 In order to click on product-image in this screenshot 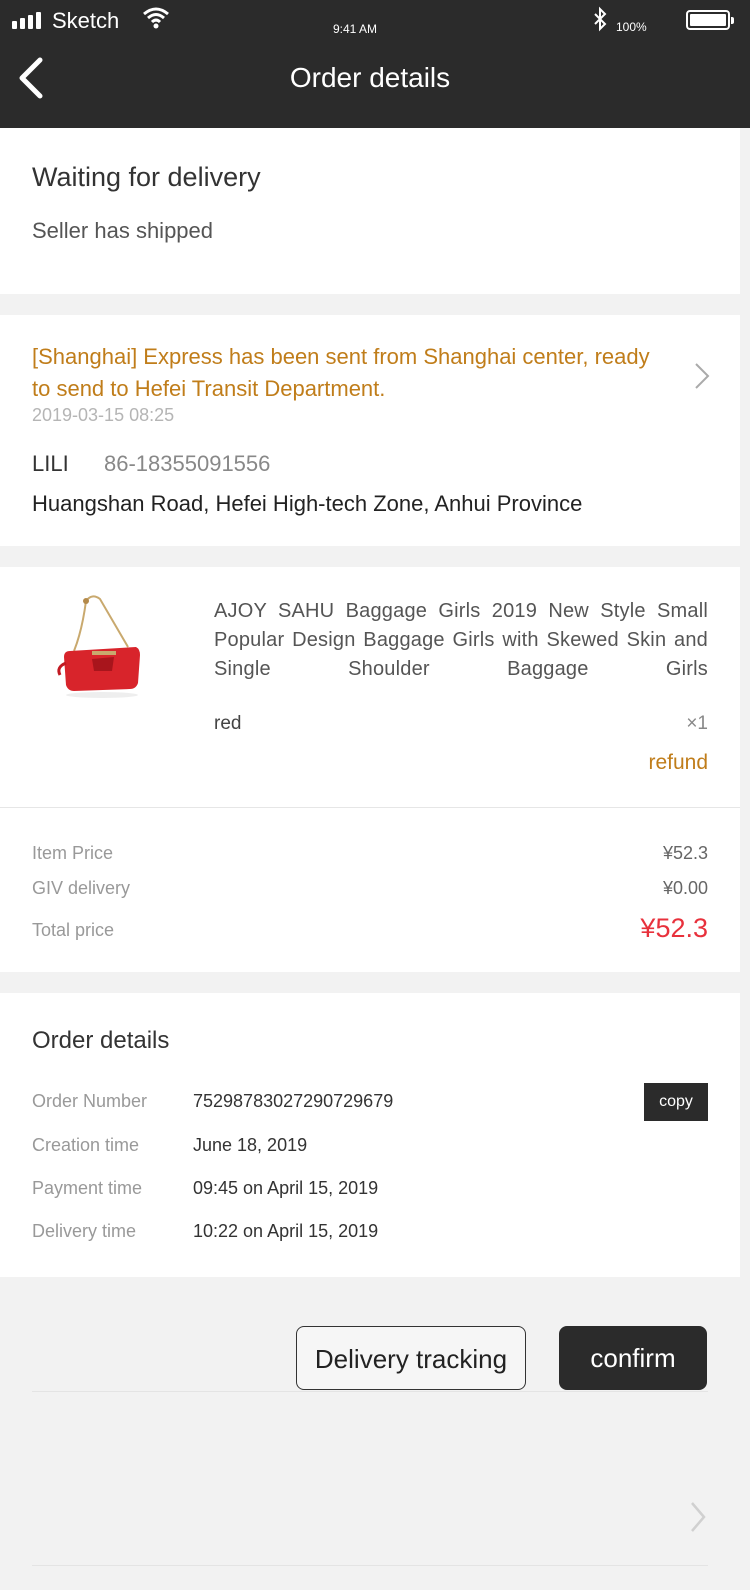, I will do `click(100, 647)`.